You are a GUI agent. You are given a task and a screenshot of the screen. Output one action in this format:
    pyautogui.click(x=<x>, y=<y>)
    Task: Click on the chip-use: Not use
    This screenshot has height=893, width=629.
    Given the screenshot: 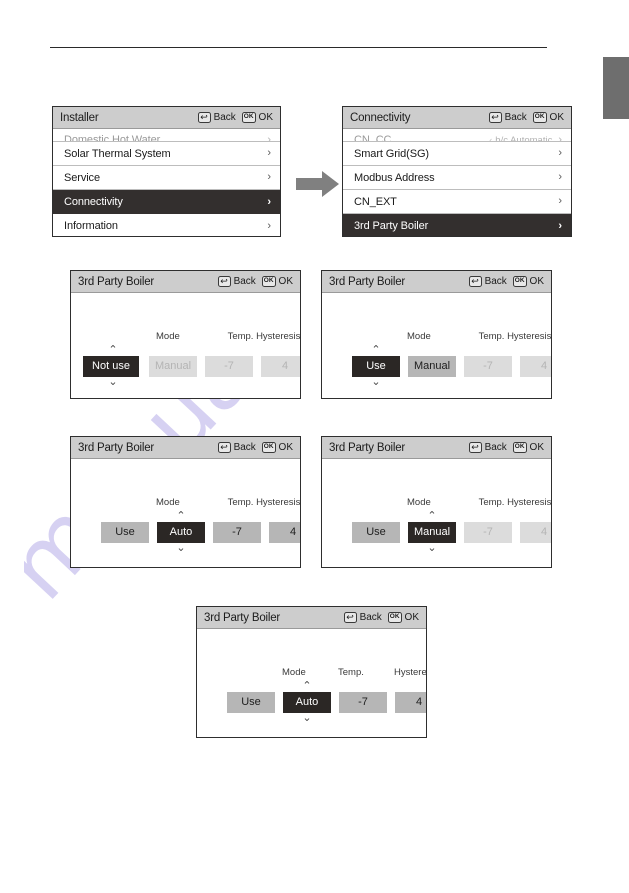 What is the action you would take?
    pyautogui.click(x=111, y=366)
    